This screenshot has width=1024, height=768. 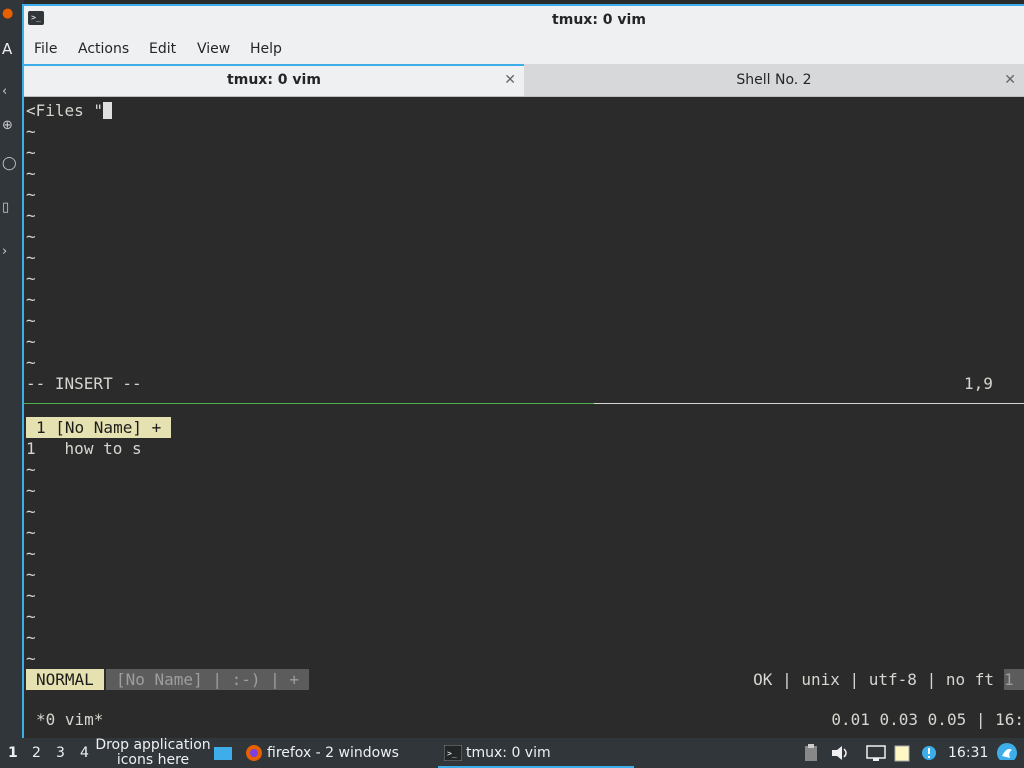 I want to click on tab-tmux: tmux: 0 vim ✕, so click(x=274, y=80).